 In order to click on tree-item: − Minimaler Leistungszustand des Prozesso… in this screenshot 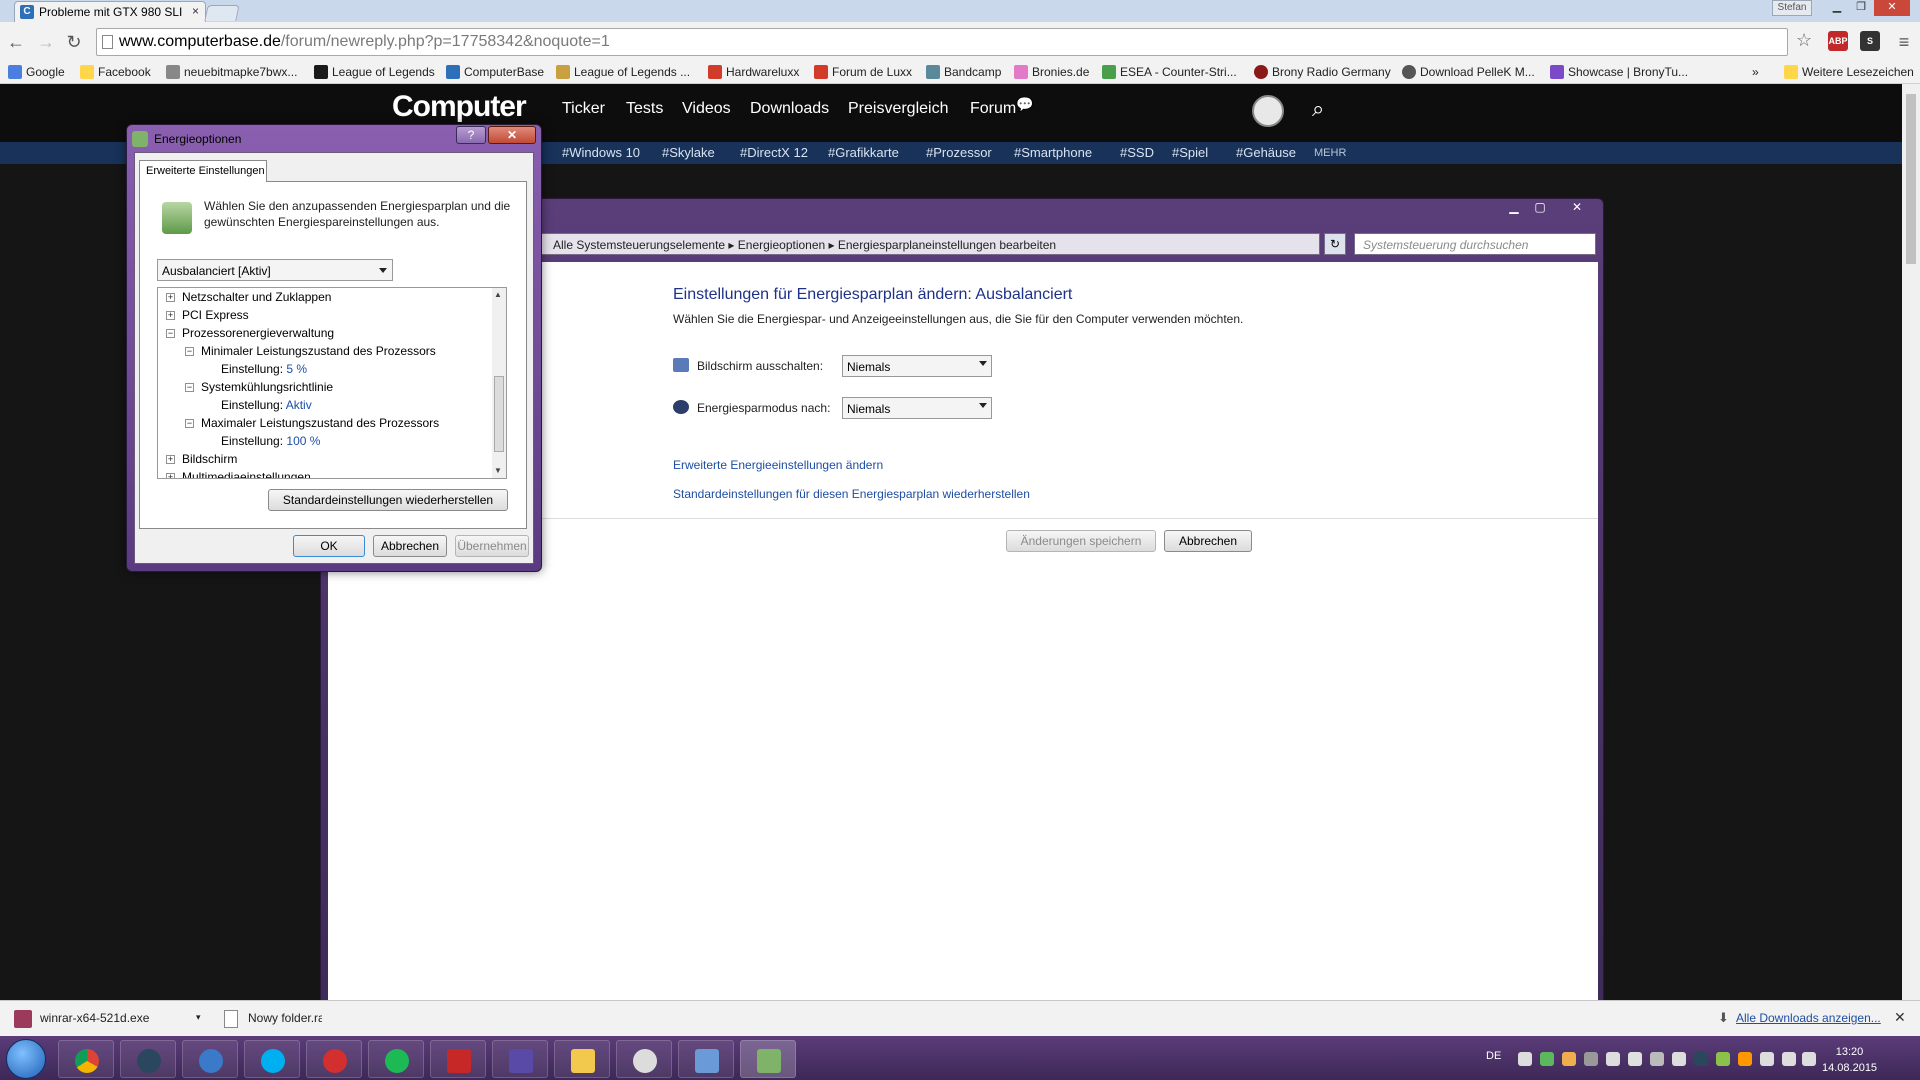, I will do `click(310, 351)`.